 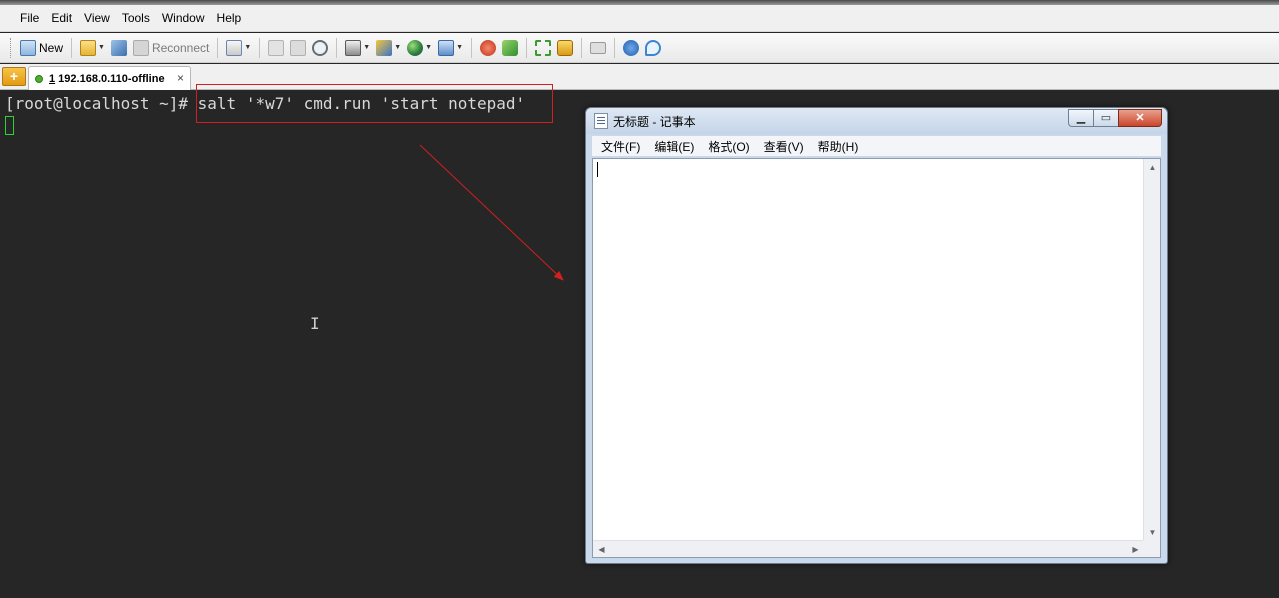 What do you see at coordinates (620, 146) in the screenshot?
I see `notepad-menu-file: 文件(F)` at bounding box center [620, 146].